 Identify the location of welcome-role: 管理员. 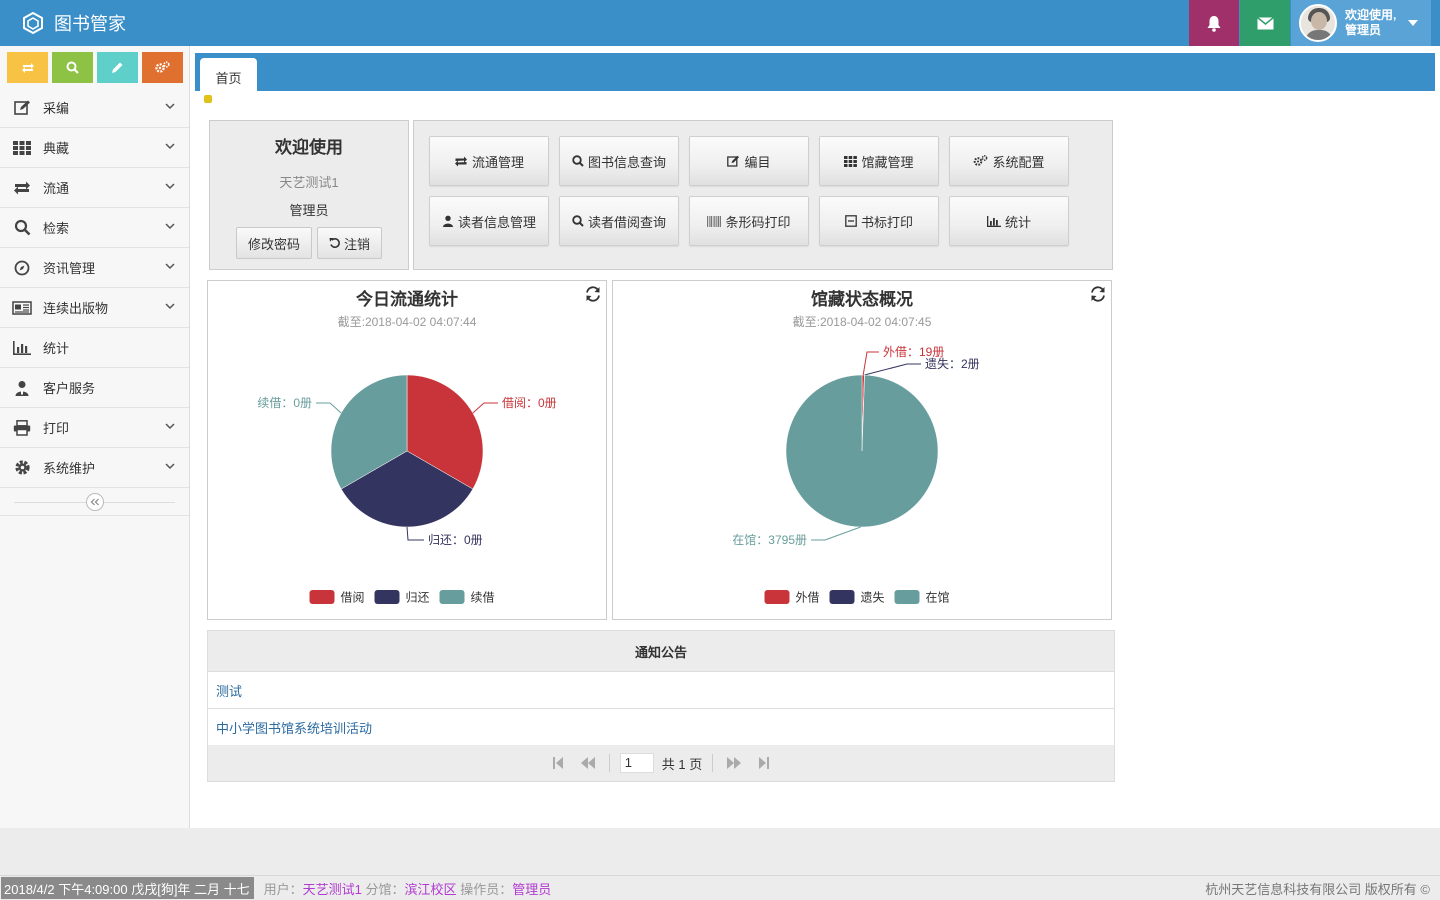
(309, 210).